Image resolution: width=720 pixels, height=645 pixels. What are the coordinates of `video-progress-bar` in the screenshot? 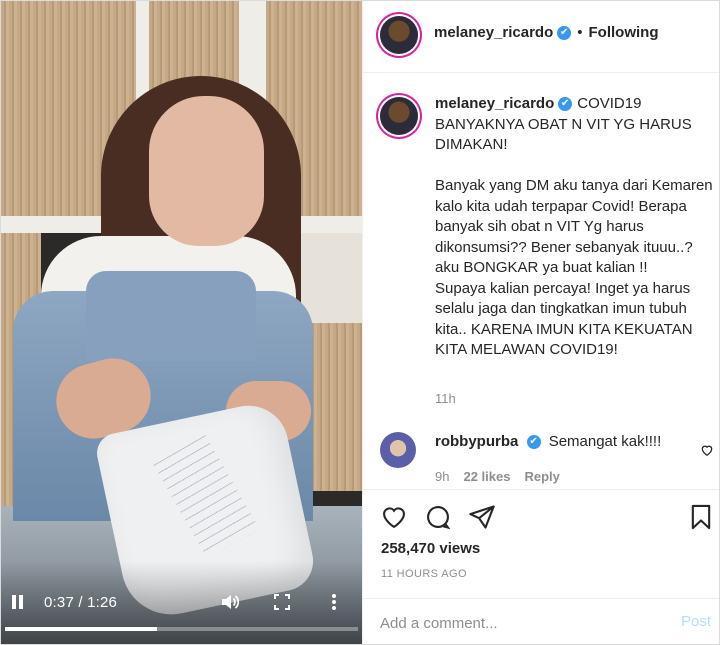 It's located at (181, 629).